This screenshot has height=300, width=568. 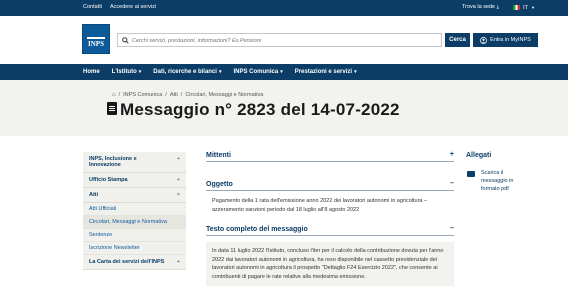 What do you see at coordinates (113, 162) in the screenshot?
I see `sidebar-item-label: INPS, Inclusione e Innovazione` at bounding box center [113, 162].